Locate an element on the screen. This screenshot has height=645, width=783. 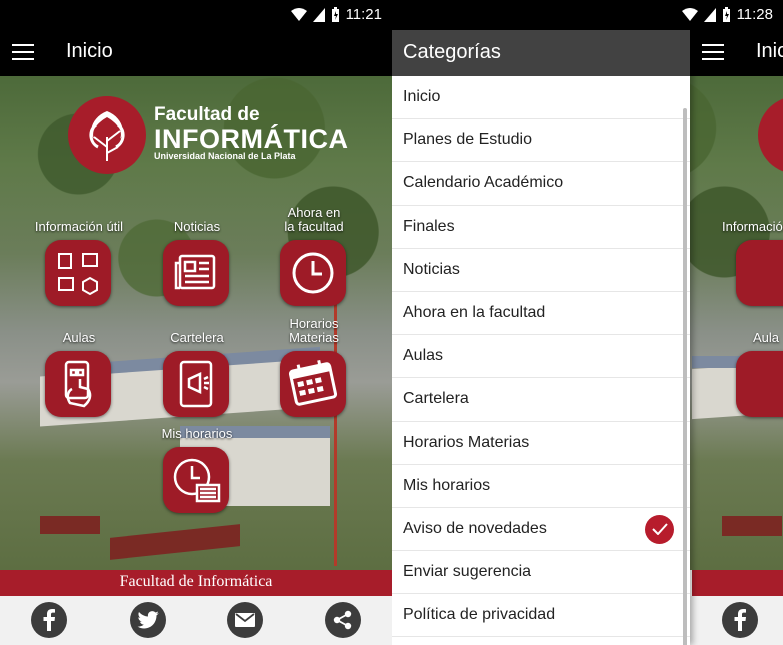
page-title: Inic is located at coordinates (769, 51).